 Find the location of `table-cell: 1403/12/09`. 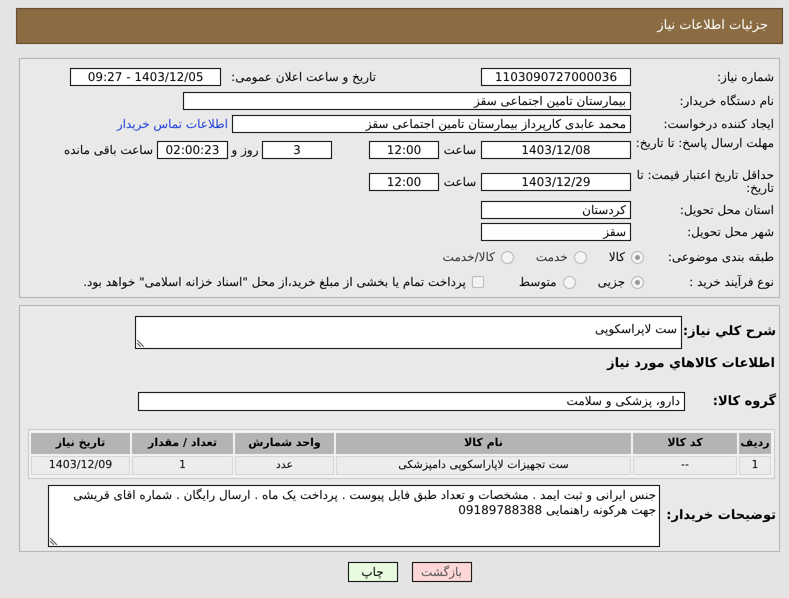

table-cell: 1403/12/09 is located at coordinates (80, 465).